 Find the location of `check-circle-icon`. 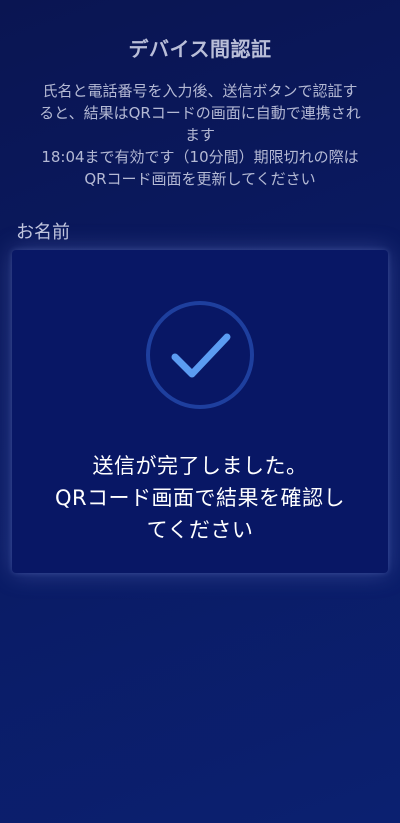

check-circle-icon is located at coordinates (200, 355).